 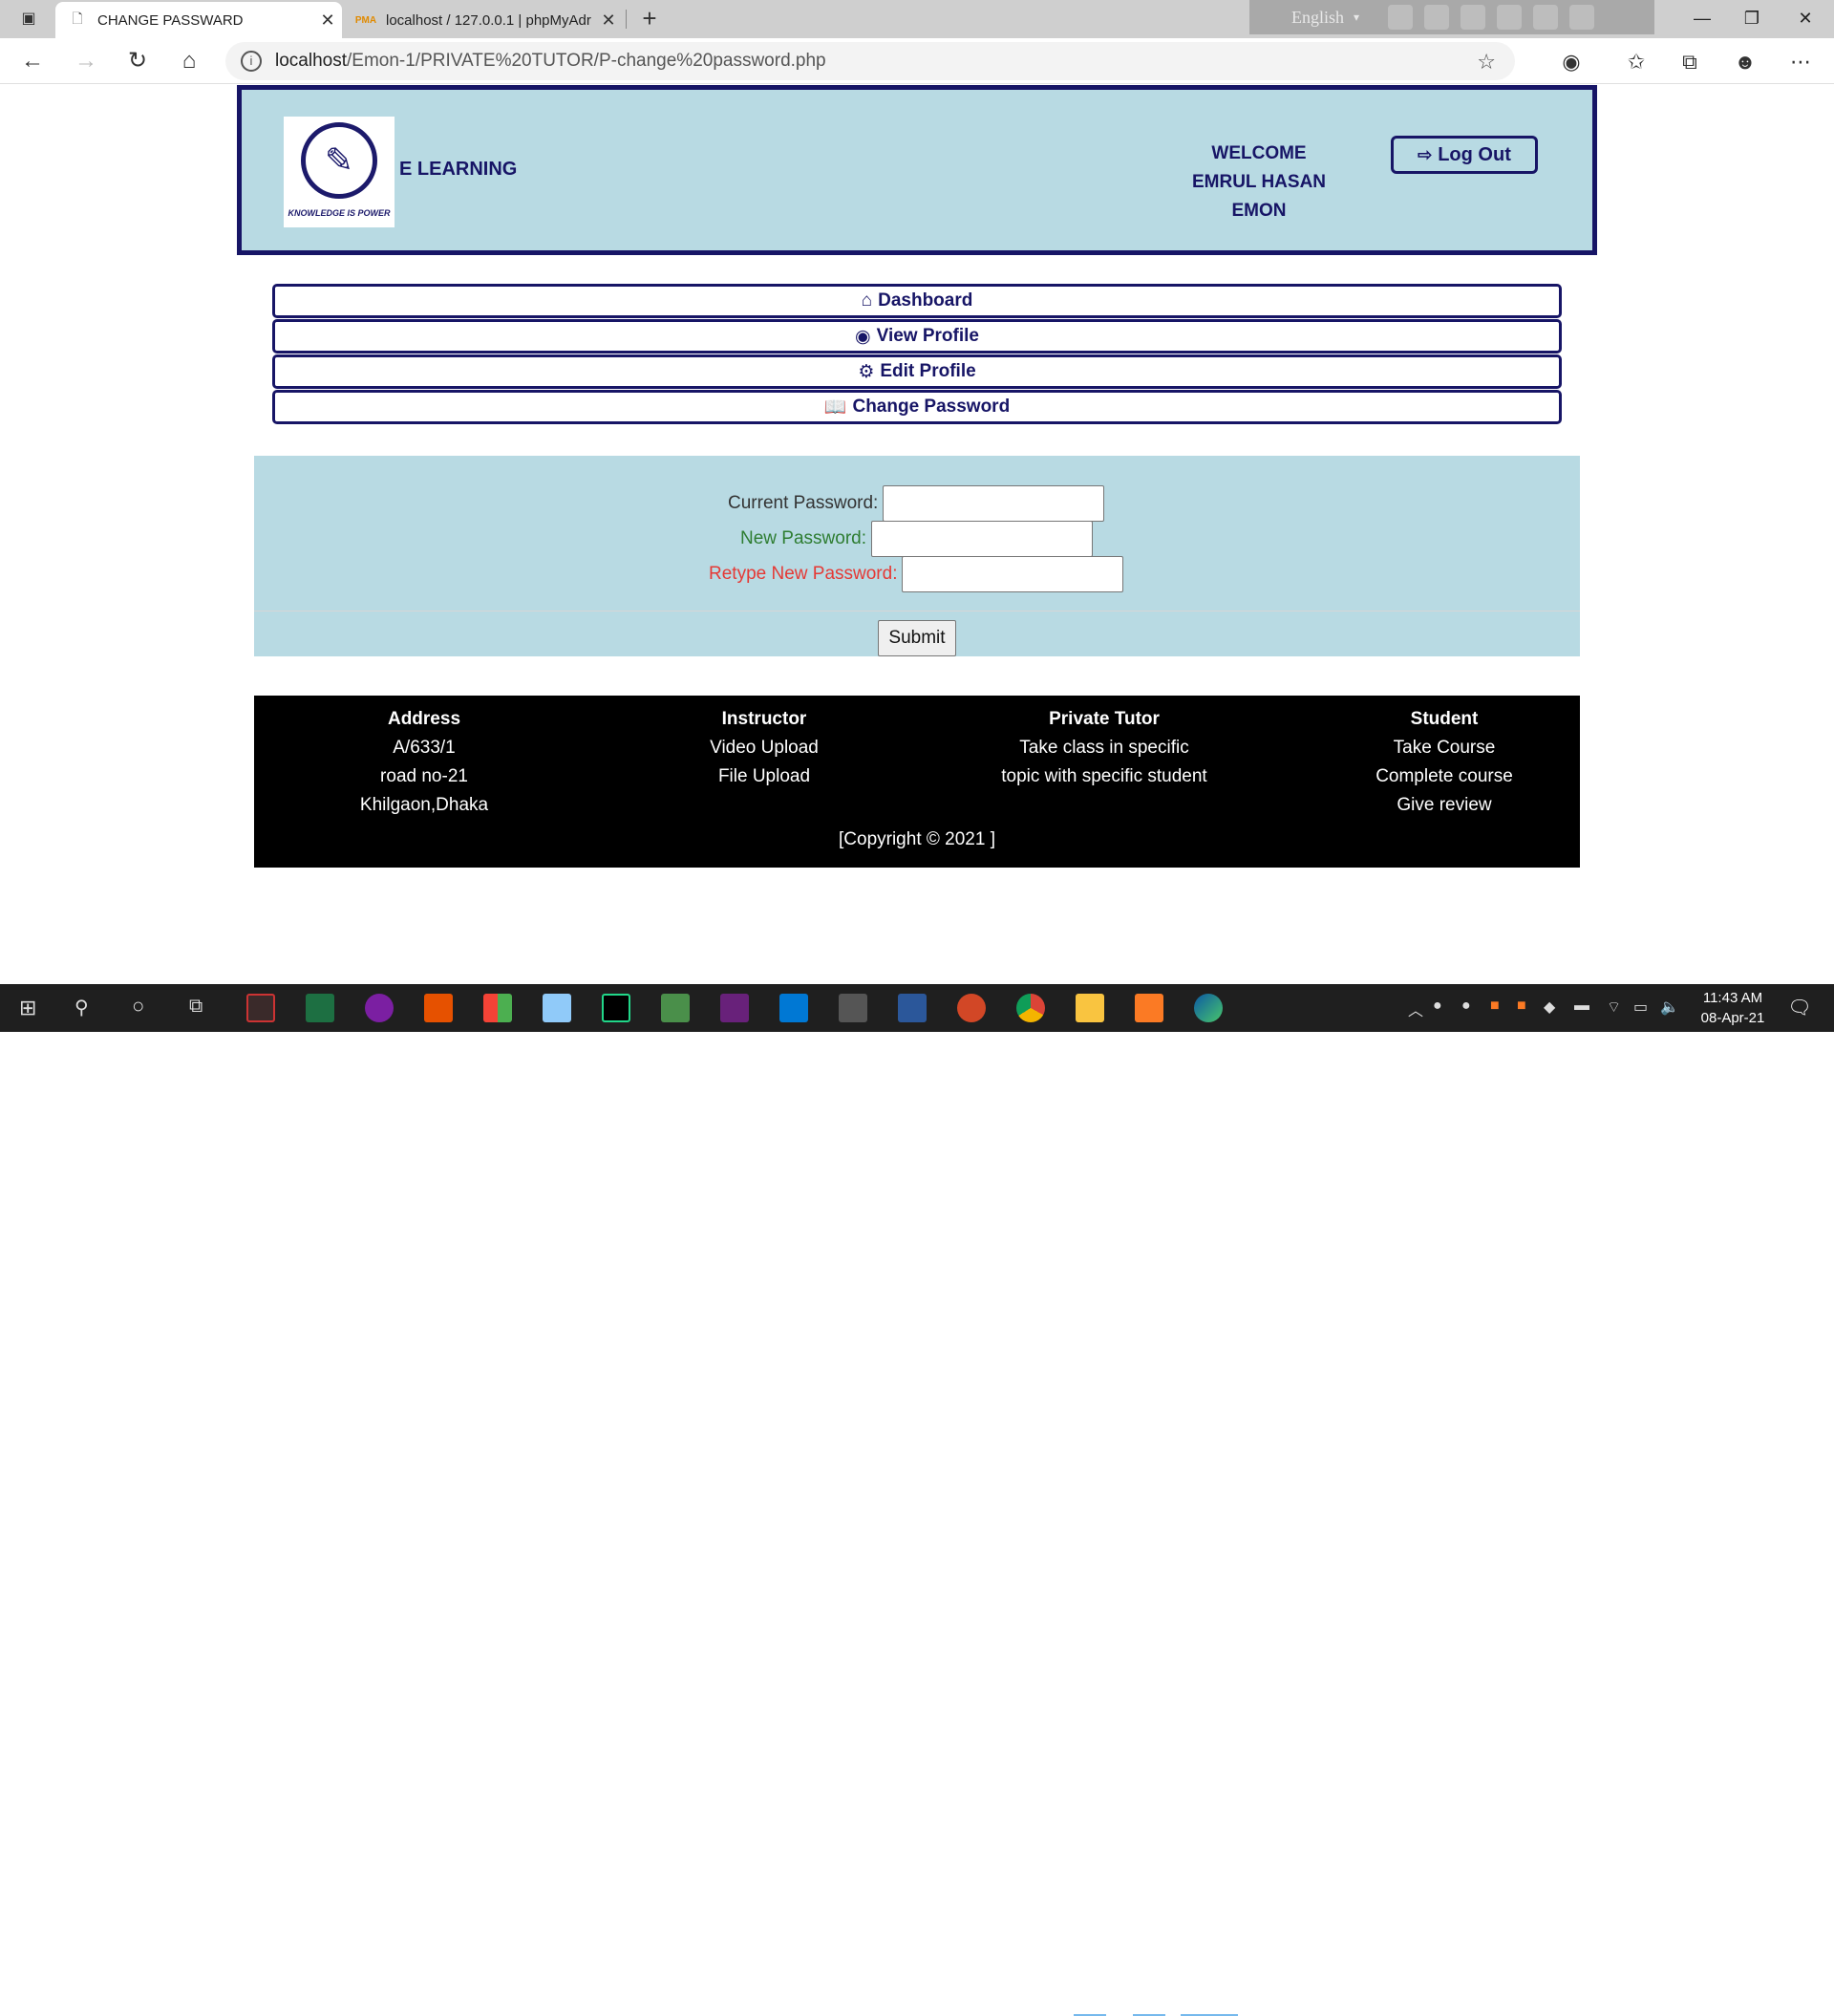 What do you see at coordinates (1465, 155) in the screenshot?
I see `logout-button: ⇨ Log Out` at bounding box center [1465, 155].